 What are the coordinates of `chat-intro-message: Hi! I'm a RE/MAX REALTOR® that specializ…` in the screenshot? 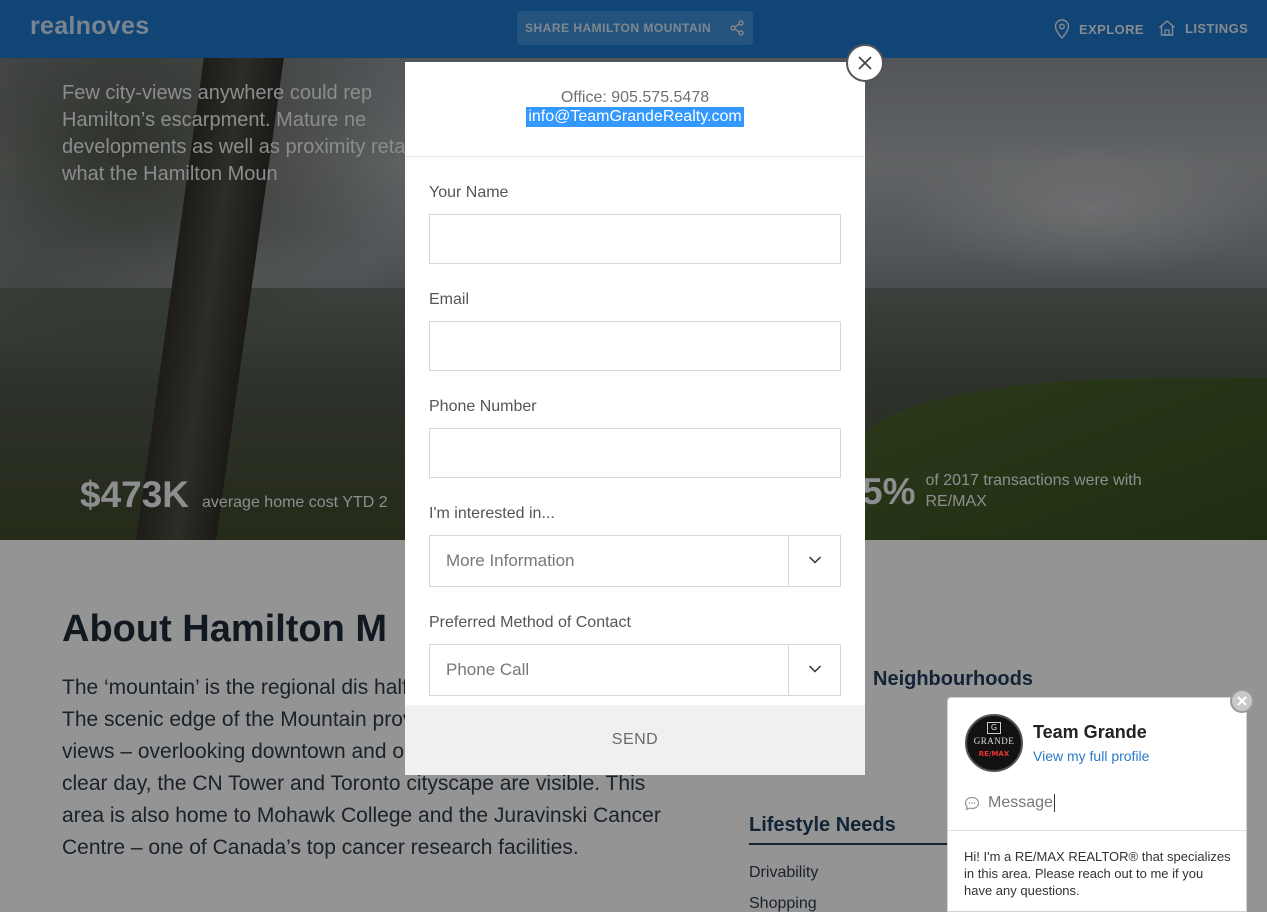 It's located at (1097, 873).